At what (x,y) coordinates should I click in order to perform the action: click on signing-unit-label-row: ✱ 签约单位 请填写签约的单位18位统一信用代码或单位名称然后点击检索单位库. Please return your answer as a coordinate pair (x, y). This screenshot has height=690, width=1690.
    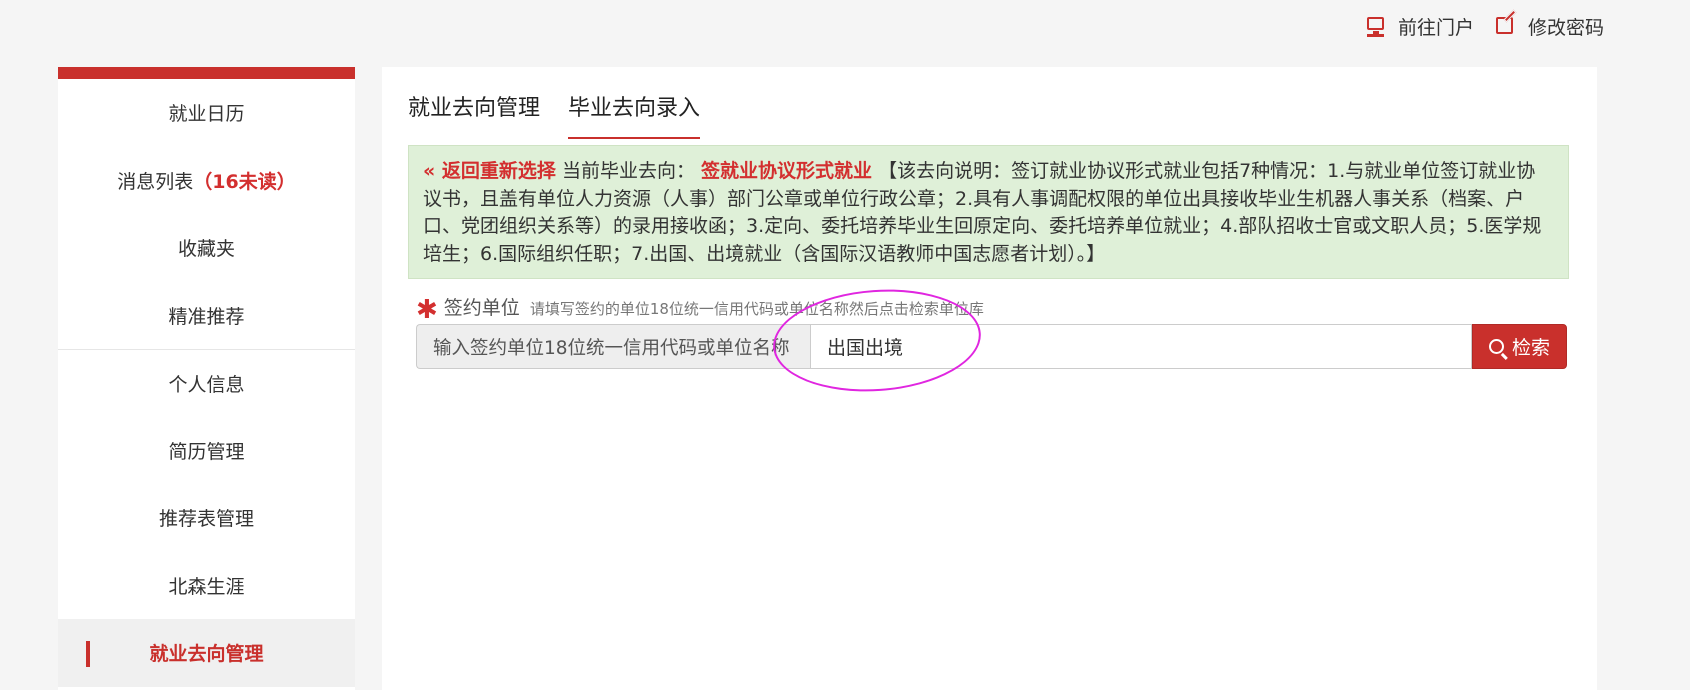
    Looking at the image, I should click on (700, 309).